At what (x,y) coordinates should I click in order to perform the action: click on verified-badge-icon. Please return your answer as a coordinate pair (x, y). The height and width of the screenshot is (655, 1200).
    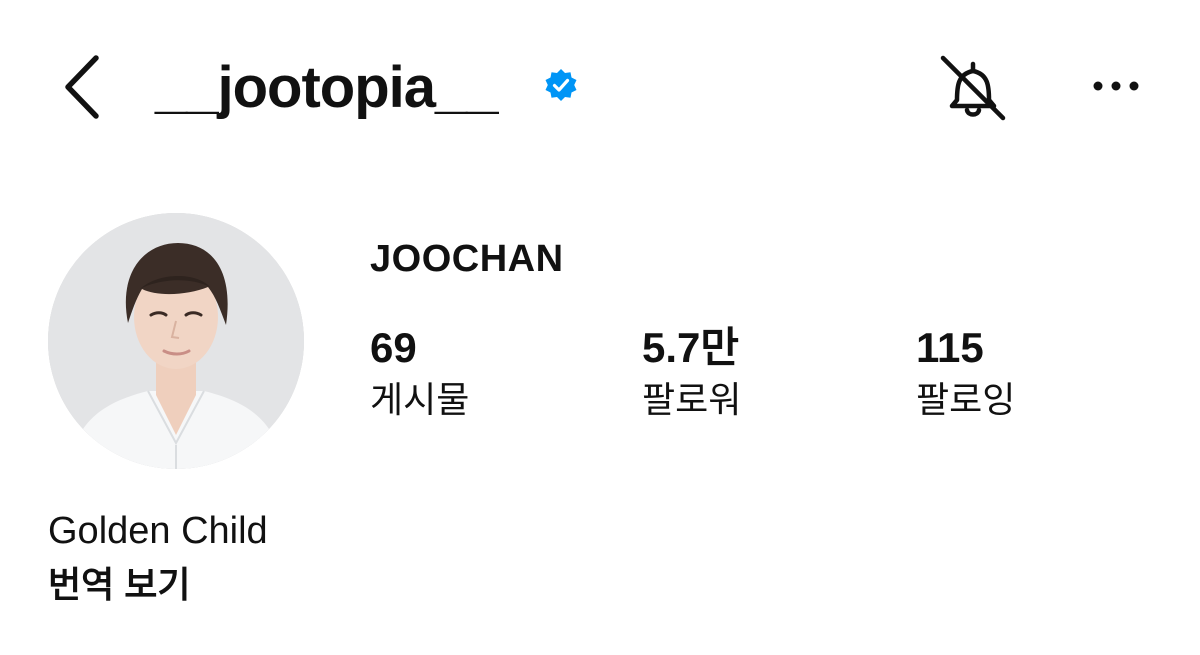
    Looking at the image, I should click on (561, 85).